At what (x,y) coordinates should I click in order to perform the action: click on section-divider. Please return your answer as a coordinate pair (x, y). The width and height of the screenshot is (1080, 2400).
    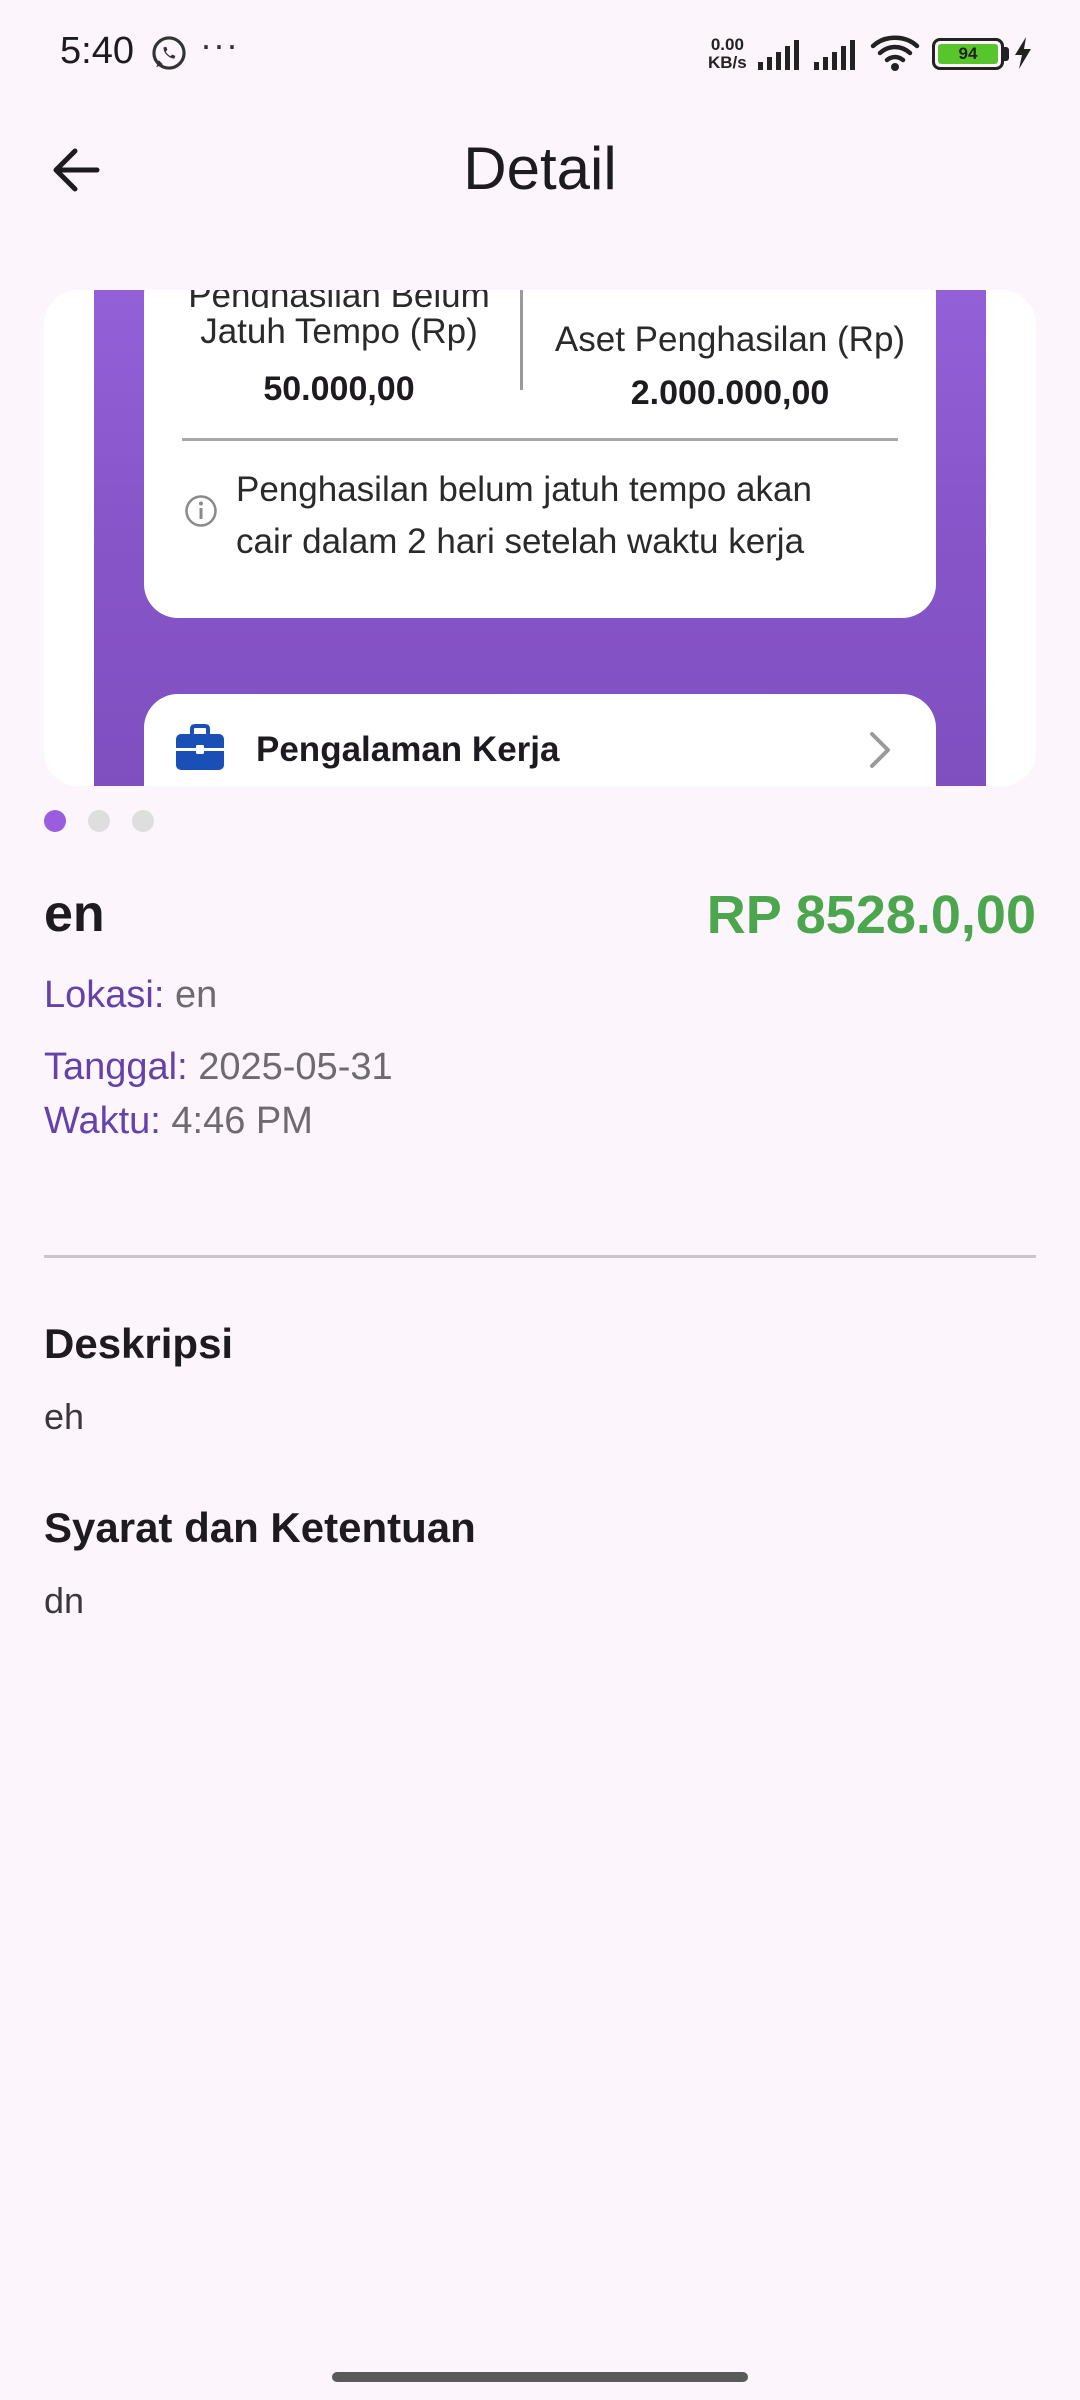
    Looking at the image, I should click on (540, 1256).